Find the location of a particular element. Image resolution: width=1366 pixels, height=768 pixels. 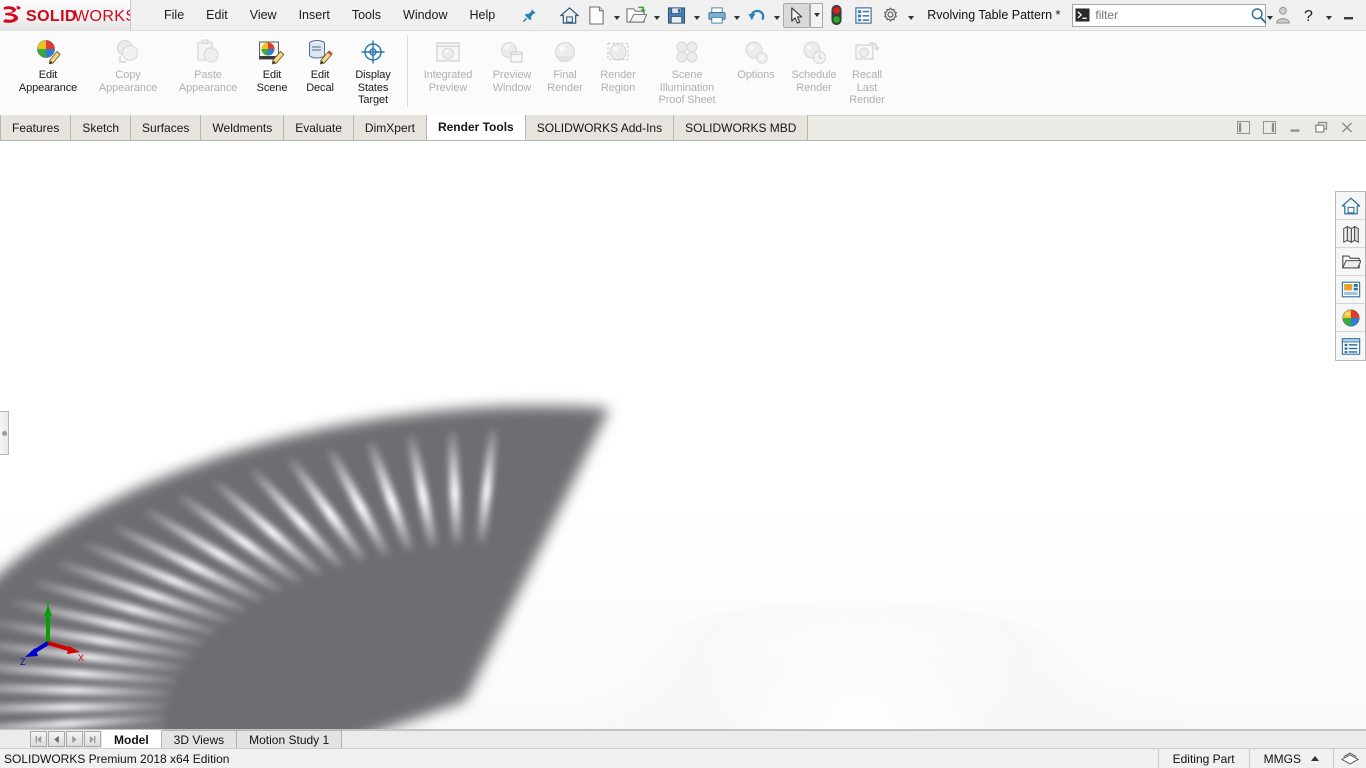

last-tab-button is located at coordinates (92, 739).